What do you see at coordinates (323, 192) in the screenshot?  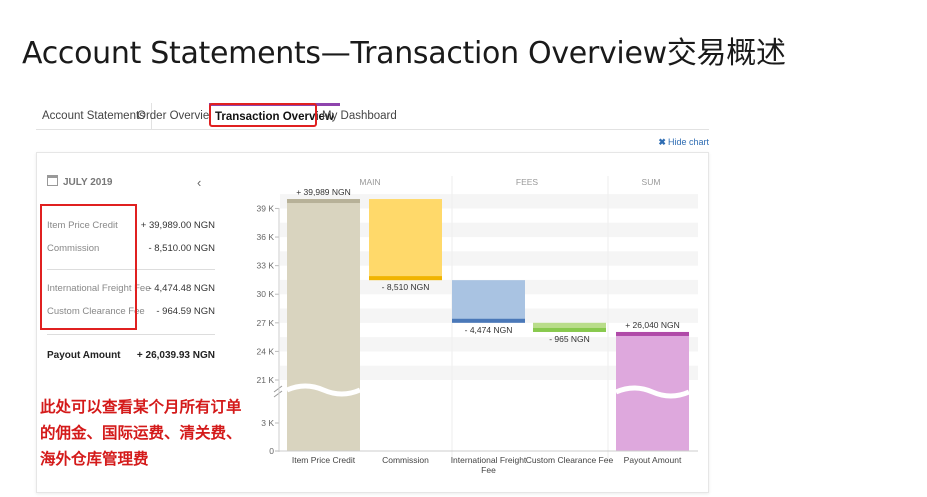 I see `data-label: + 39,989 NGN` at bounding box center [323, 192].